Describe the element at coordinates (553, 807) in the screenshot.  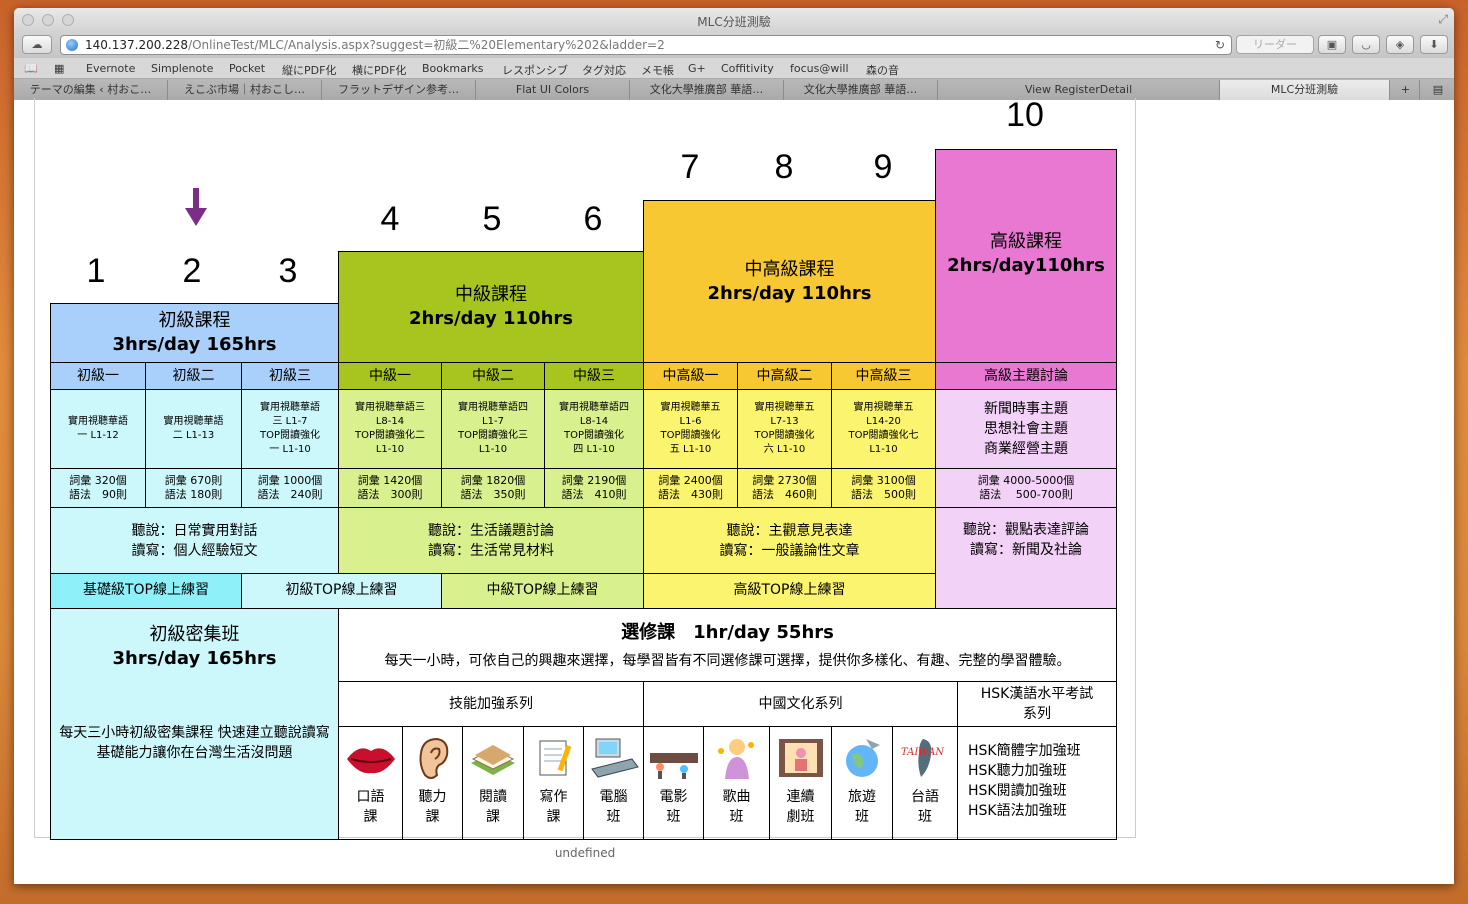
I see `class-label: 寫作課` at that location.